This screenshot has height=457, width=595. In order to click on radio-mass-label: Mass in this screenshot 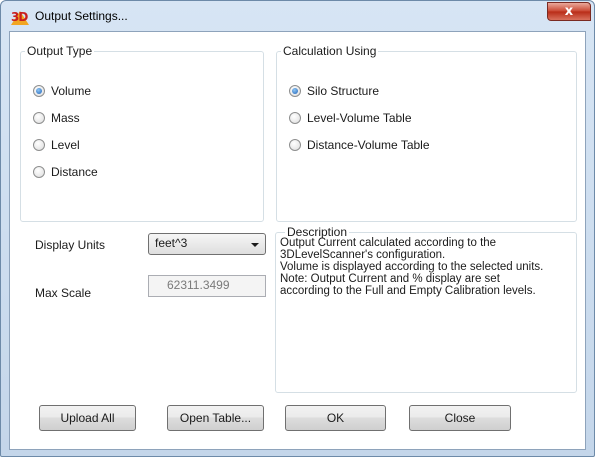, I will do `click(65, 118)`.